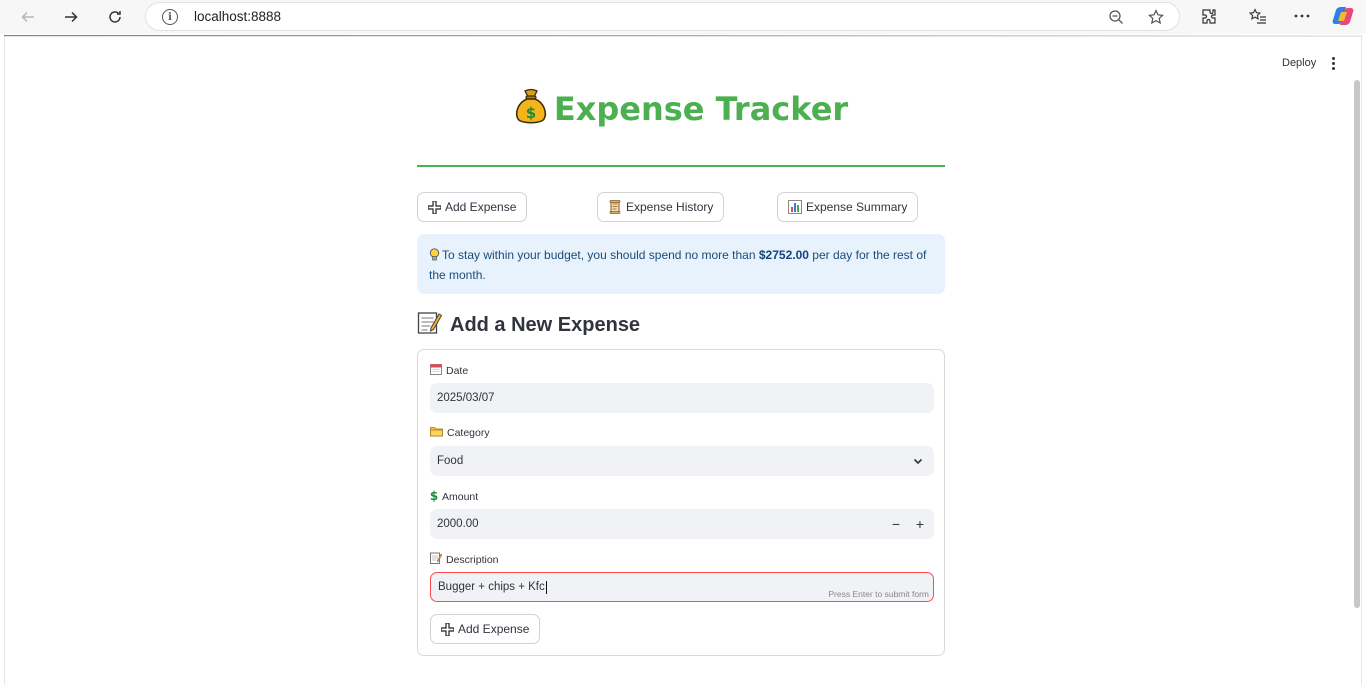  What do you see at coordinates (896, 524) in the screenshot?
I see `decrement-button: −` at bounding box center [896, 524].